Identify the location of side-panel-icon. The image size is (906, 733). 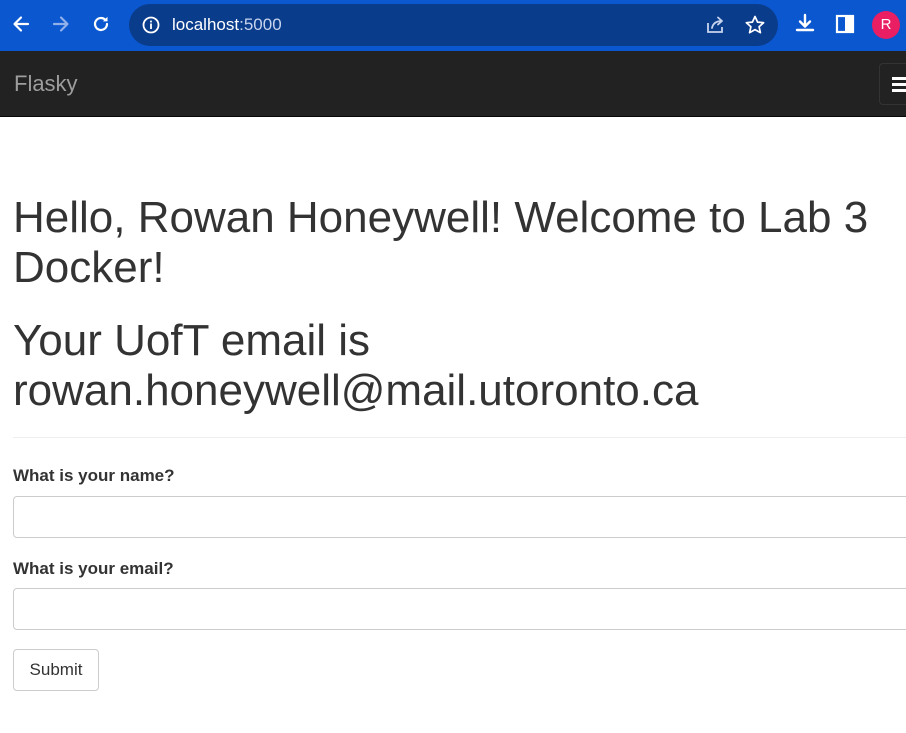
(845, 24).